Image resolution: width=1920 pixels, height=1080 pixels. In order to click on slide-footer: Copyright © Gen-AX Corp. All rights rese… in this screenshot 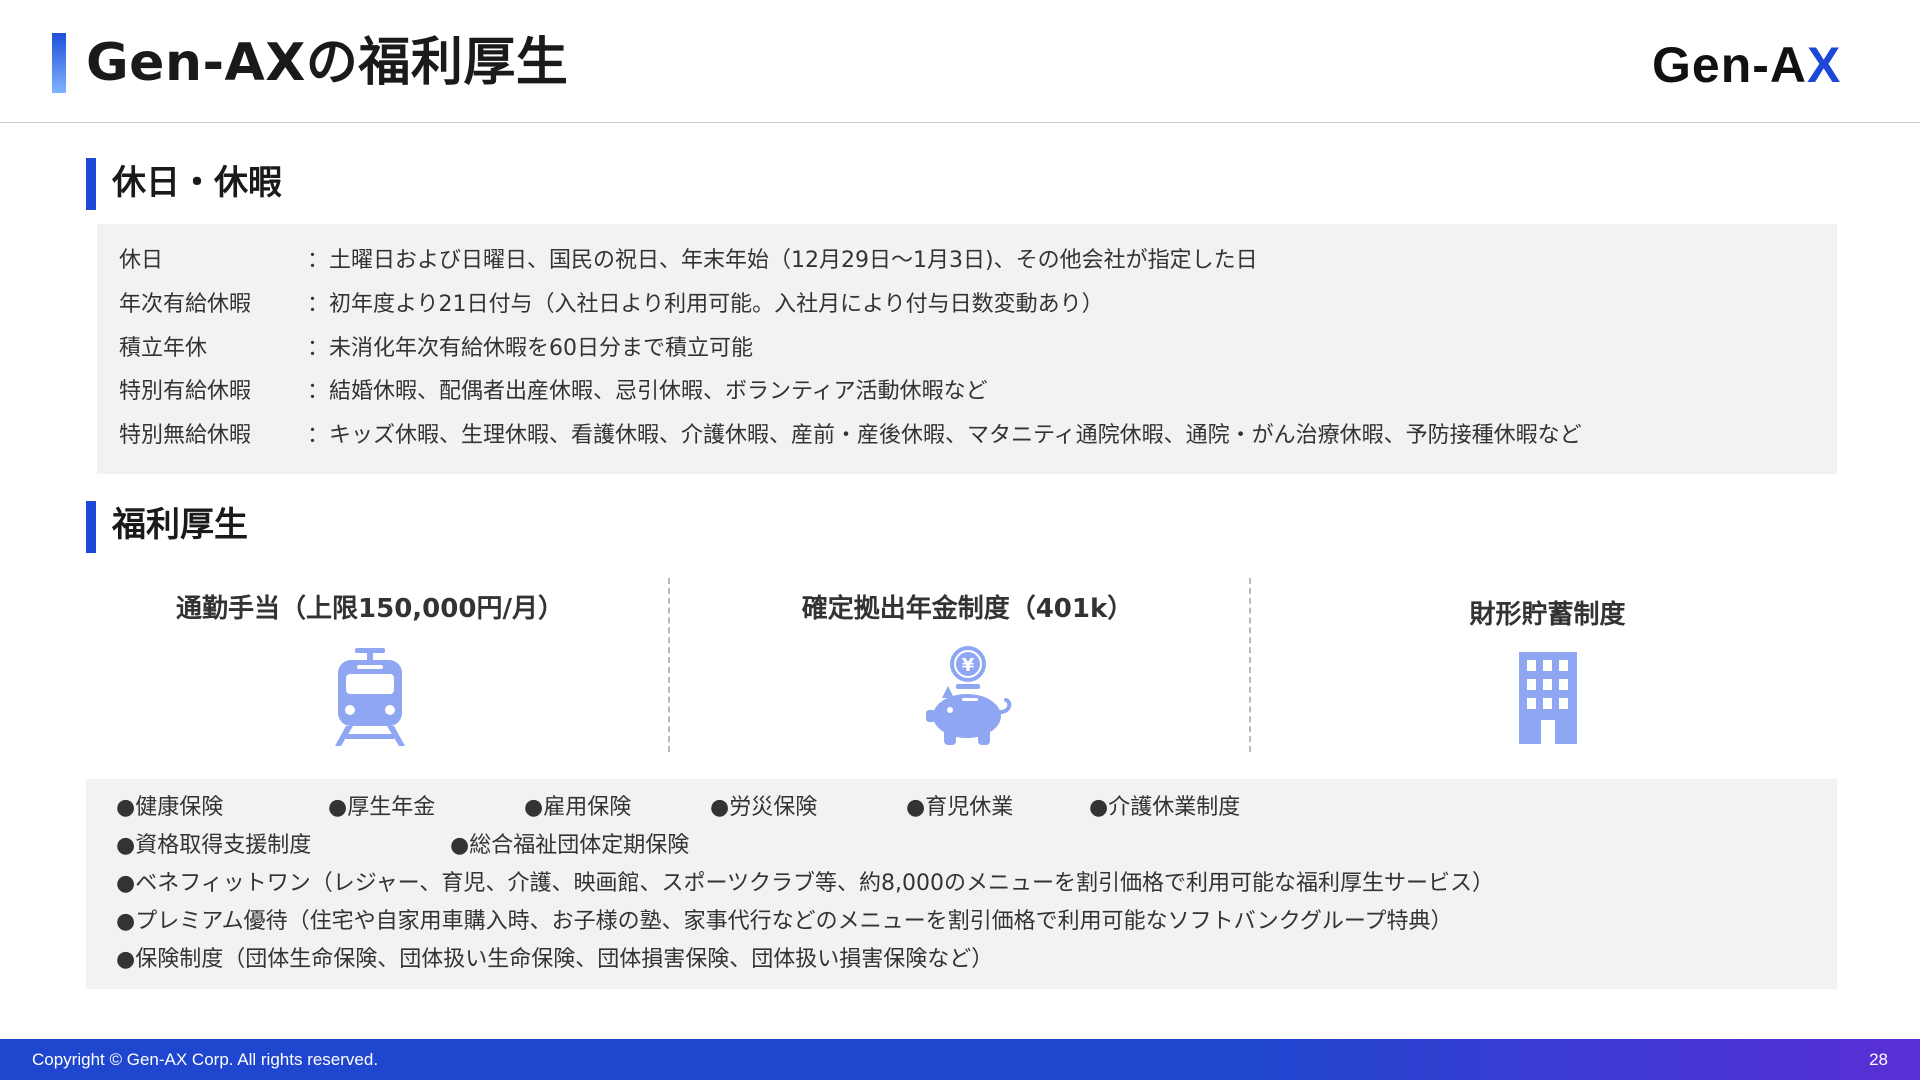, I will do `click(960, 1059)`.